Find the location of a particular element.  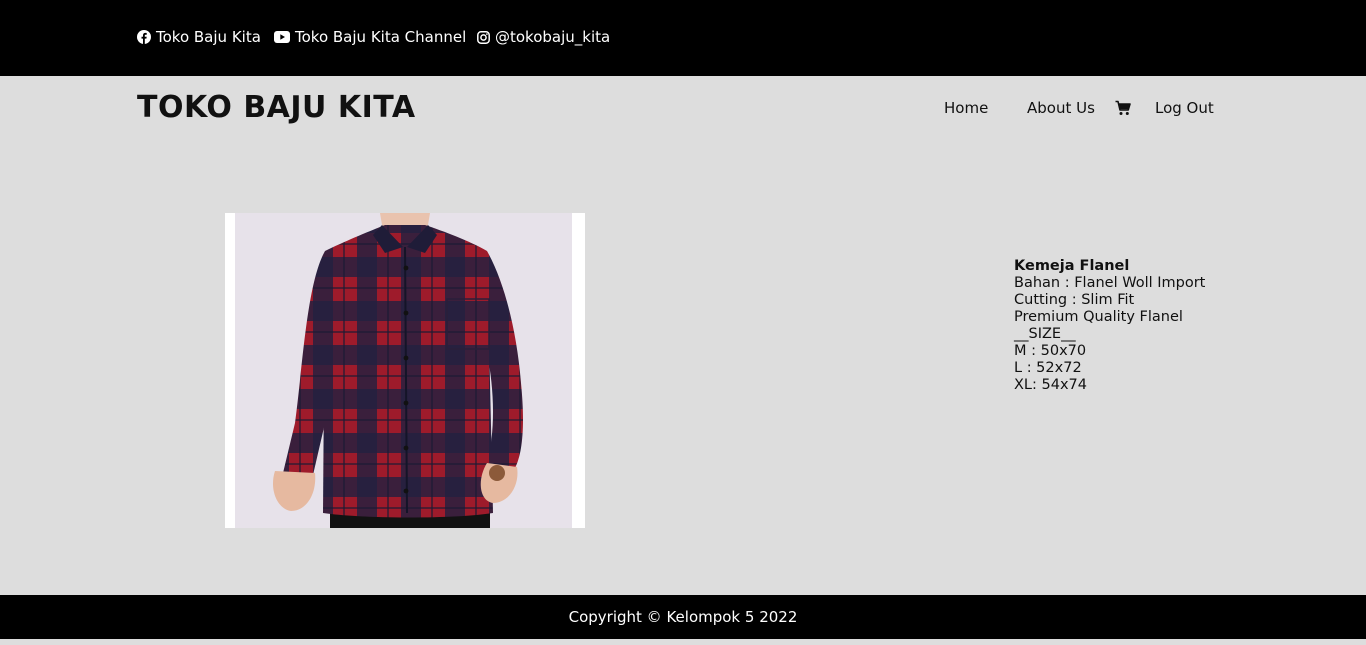

product-cutting: Cutting : Slim Fit is located at coordinates (1074, 300).